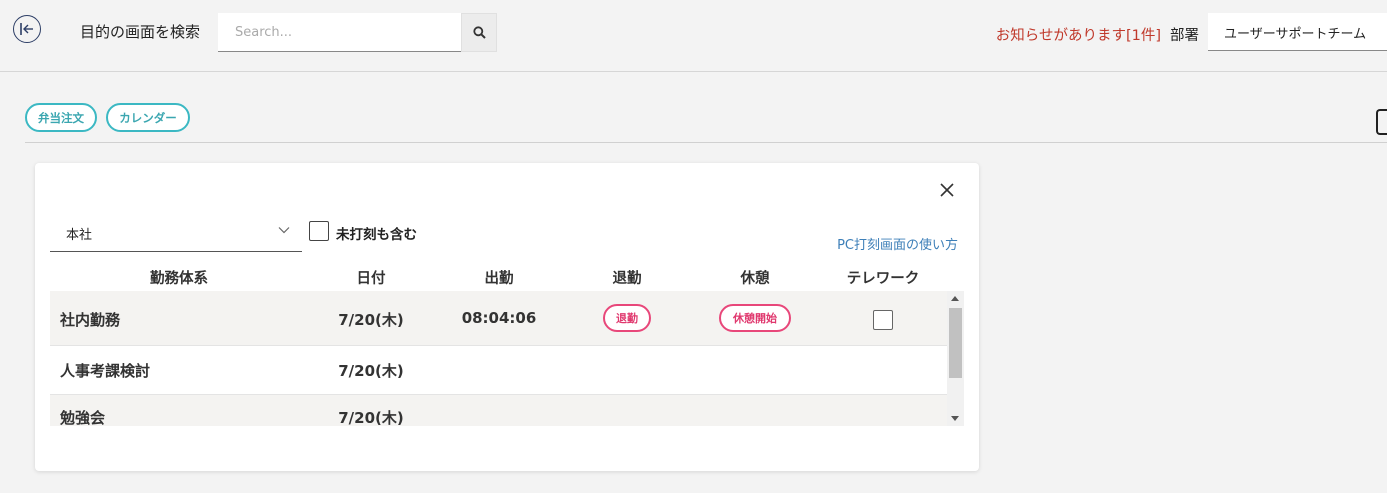 The height and width of the screenshot is (493, 1387). I want to click on table-row: 社内勤務 7/20(木) 08:04:06 退勤 休憩開始, so click(498, 318).